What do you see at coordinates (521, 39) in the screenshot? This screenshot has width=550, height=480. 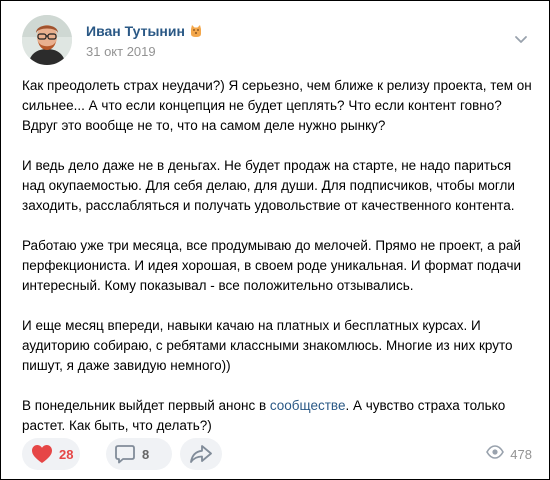 I see `more-options-icon` at bounding box center [521, 39].